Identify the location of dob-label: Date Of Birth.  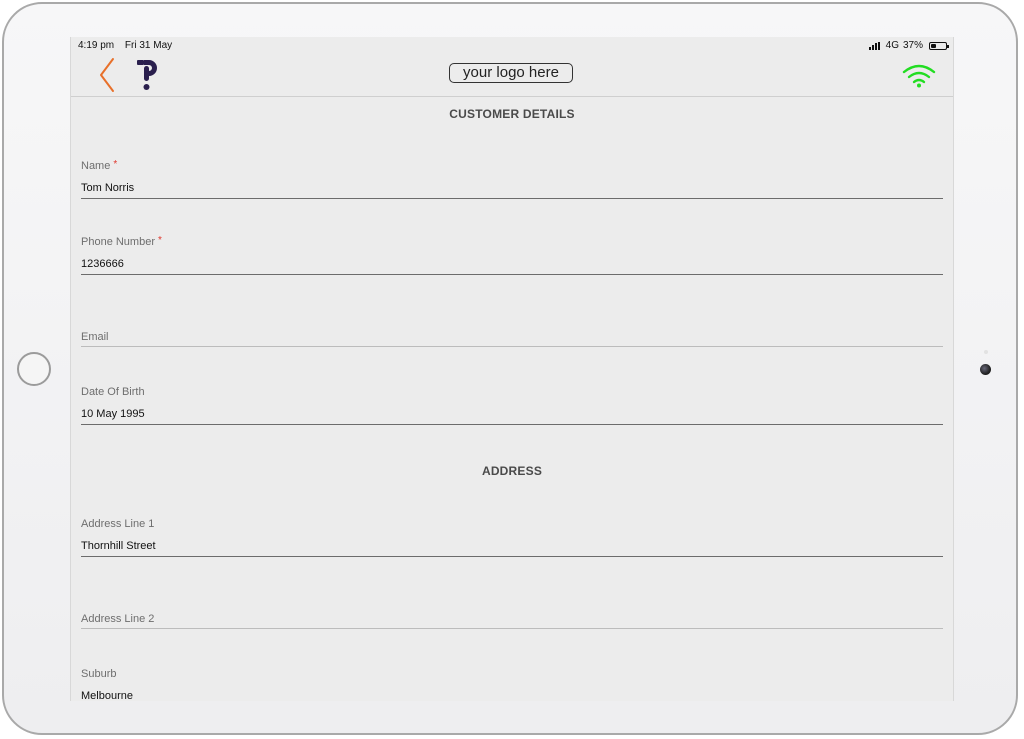
(113, 392).